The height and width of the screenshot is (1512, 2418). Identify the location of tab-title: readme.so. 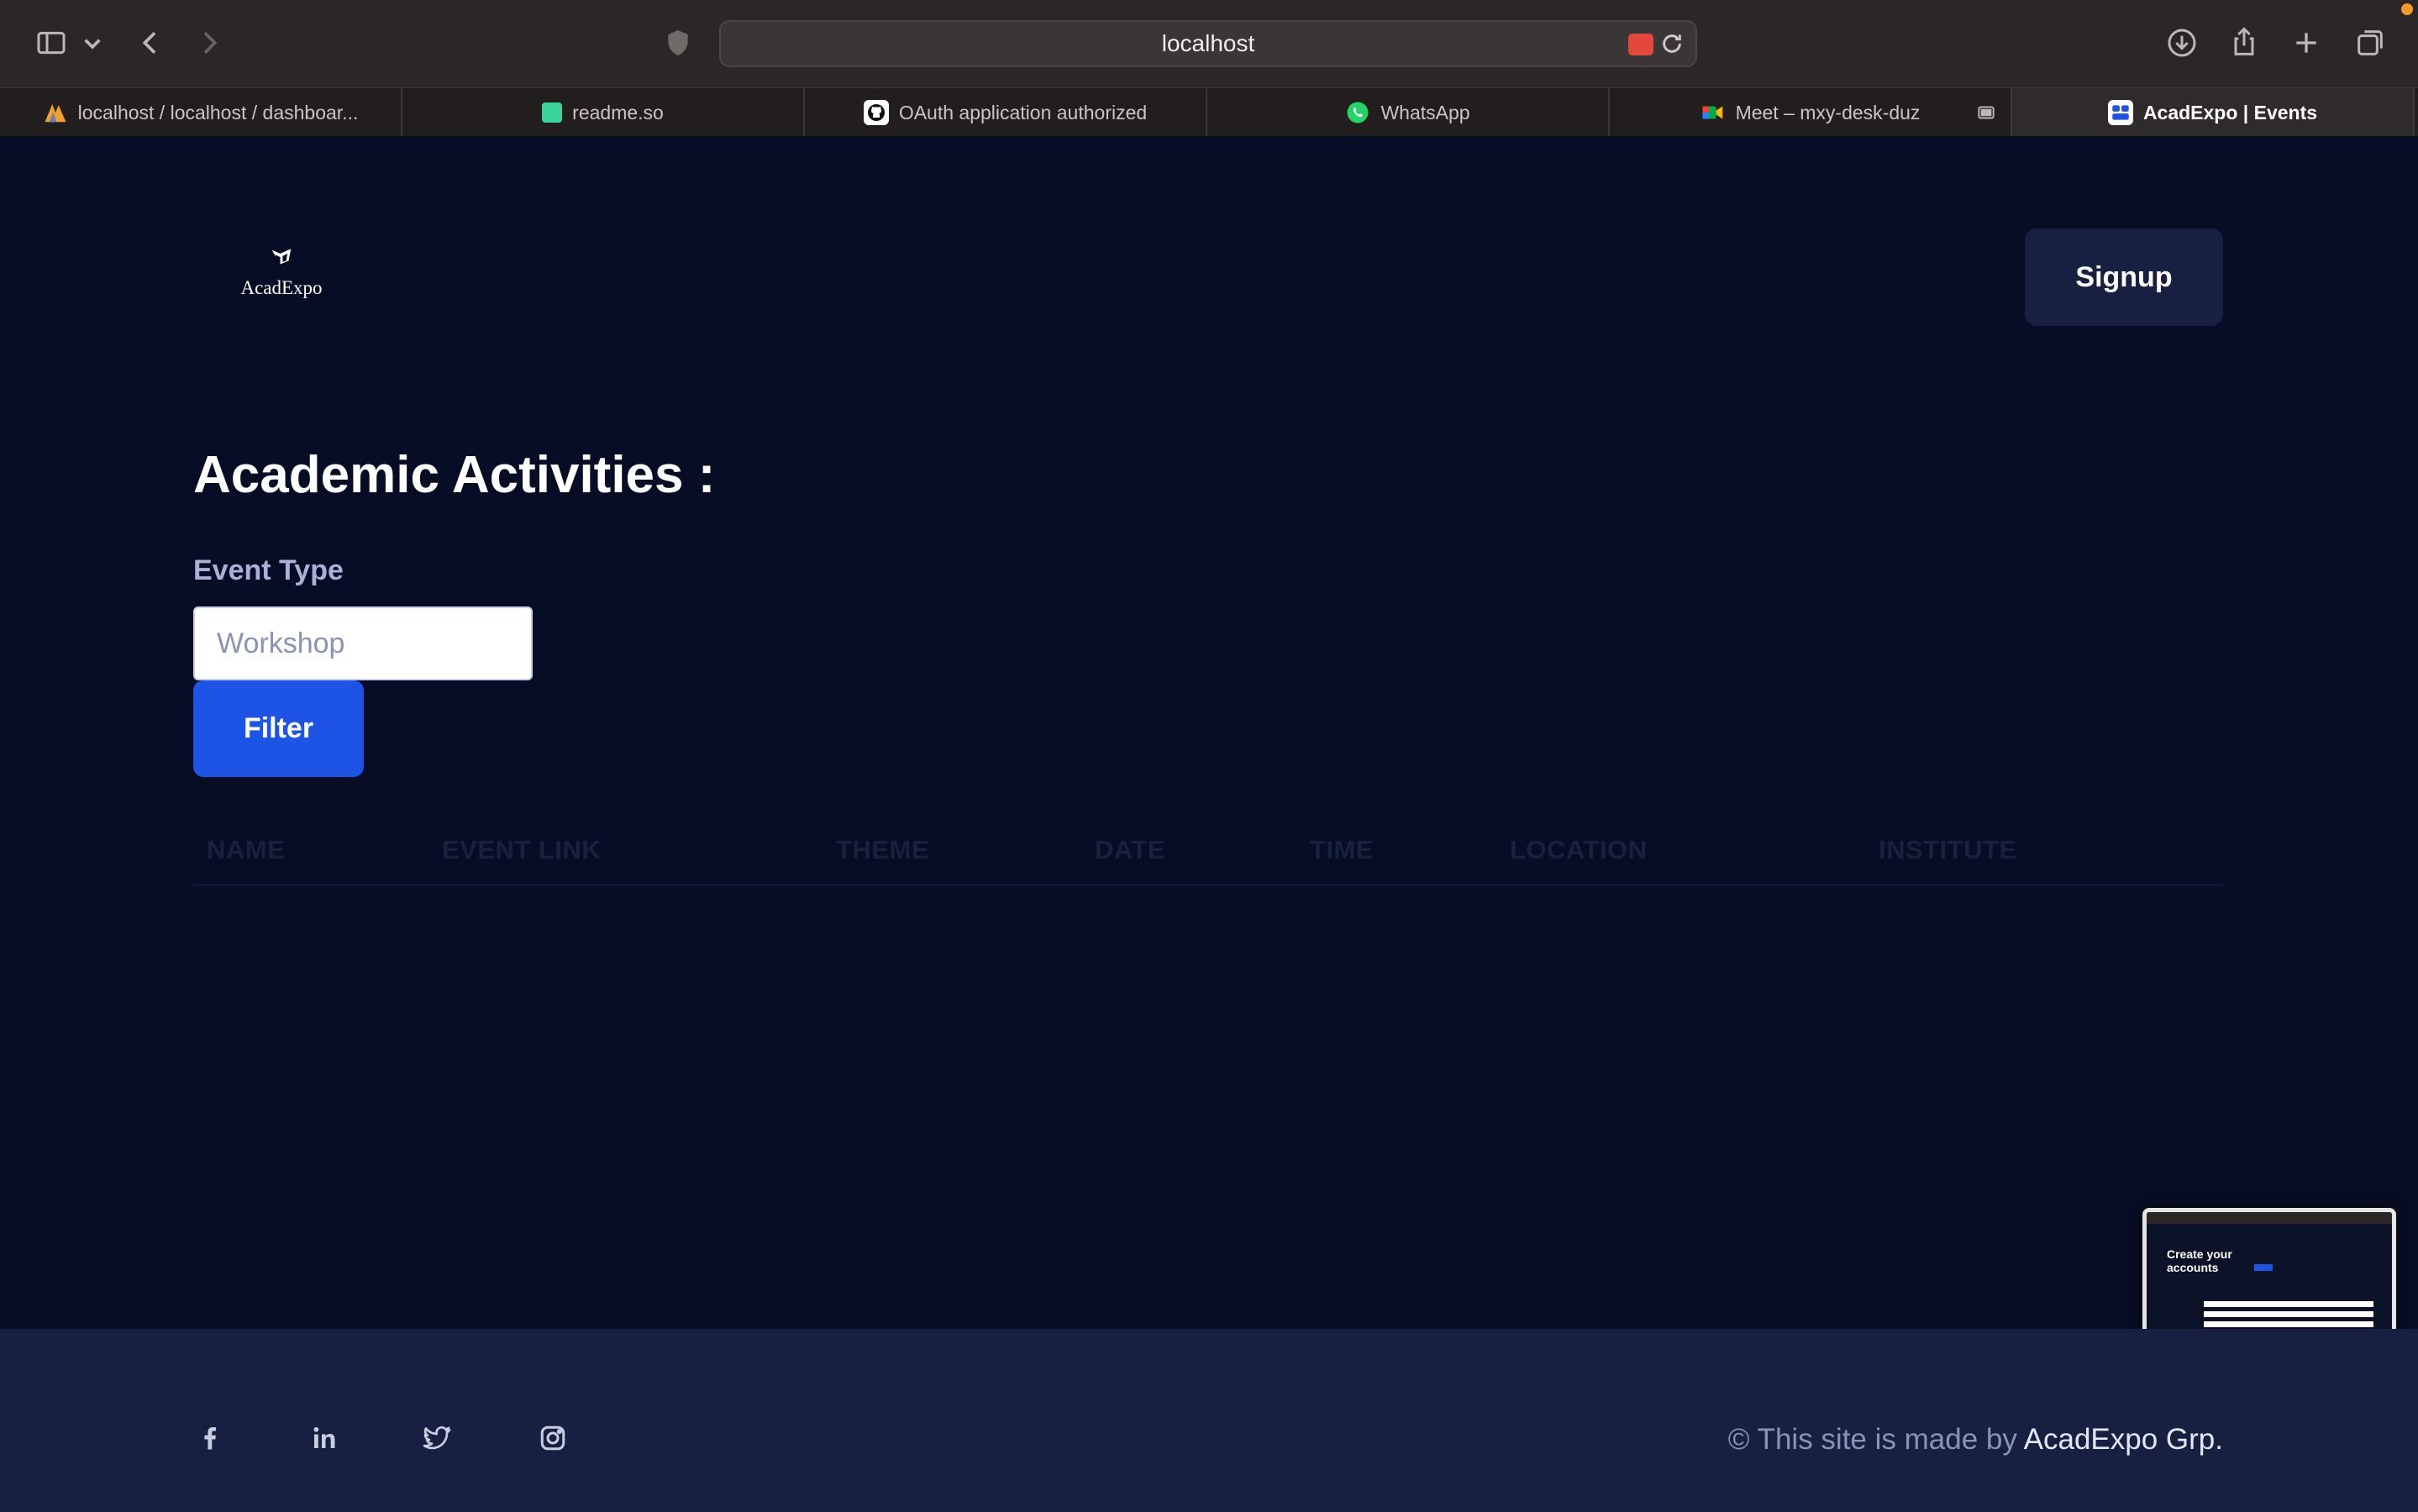
(618, 112).